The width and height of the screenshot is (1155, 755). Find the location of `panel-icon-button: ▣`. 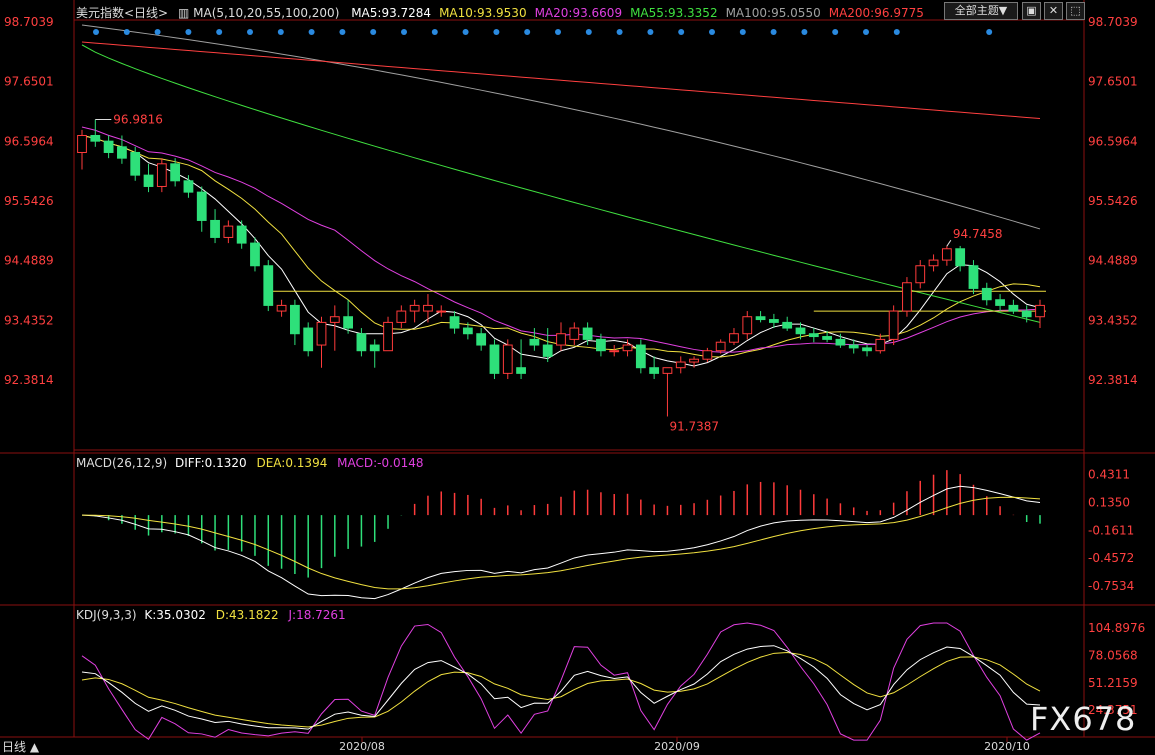

panel-icon-button: ▣ is located at coordinates (1031, 11).